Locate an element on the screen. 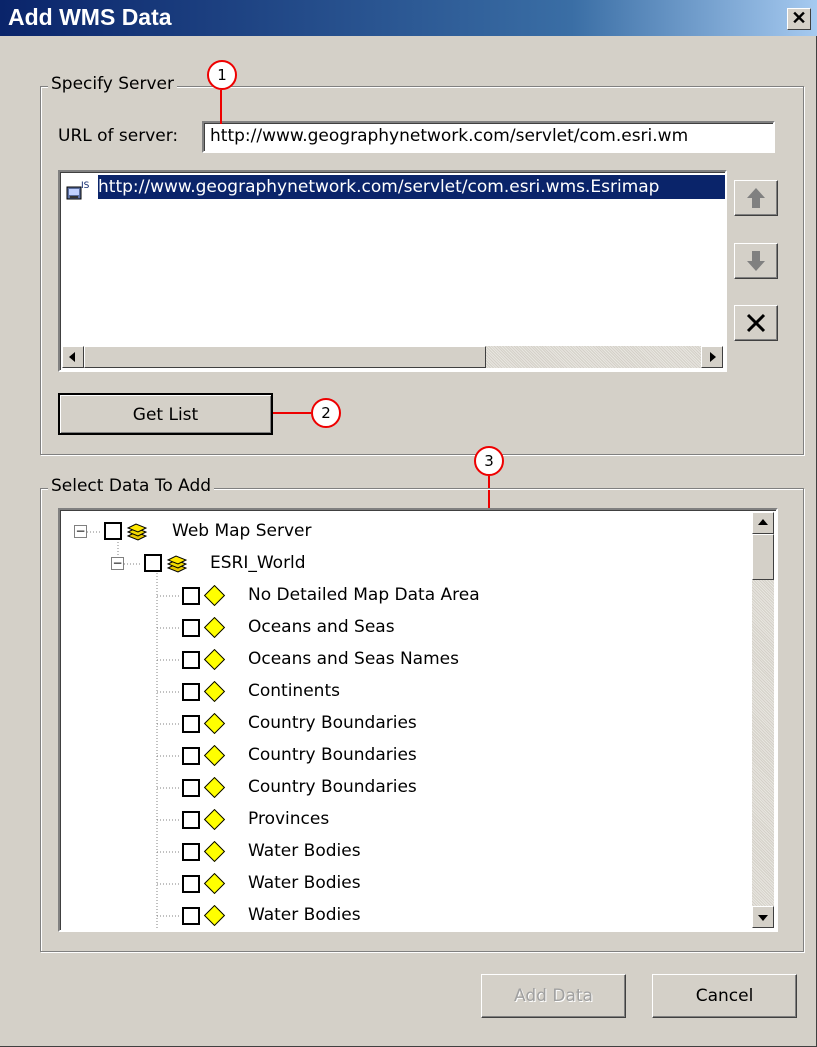 The image size is (817, 1047). callout-3: 3 is located at coordinates (489, 461).